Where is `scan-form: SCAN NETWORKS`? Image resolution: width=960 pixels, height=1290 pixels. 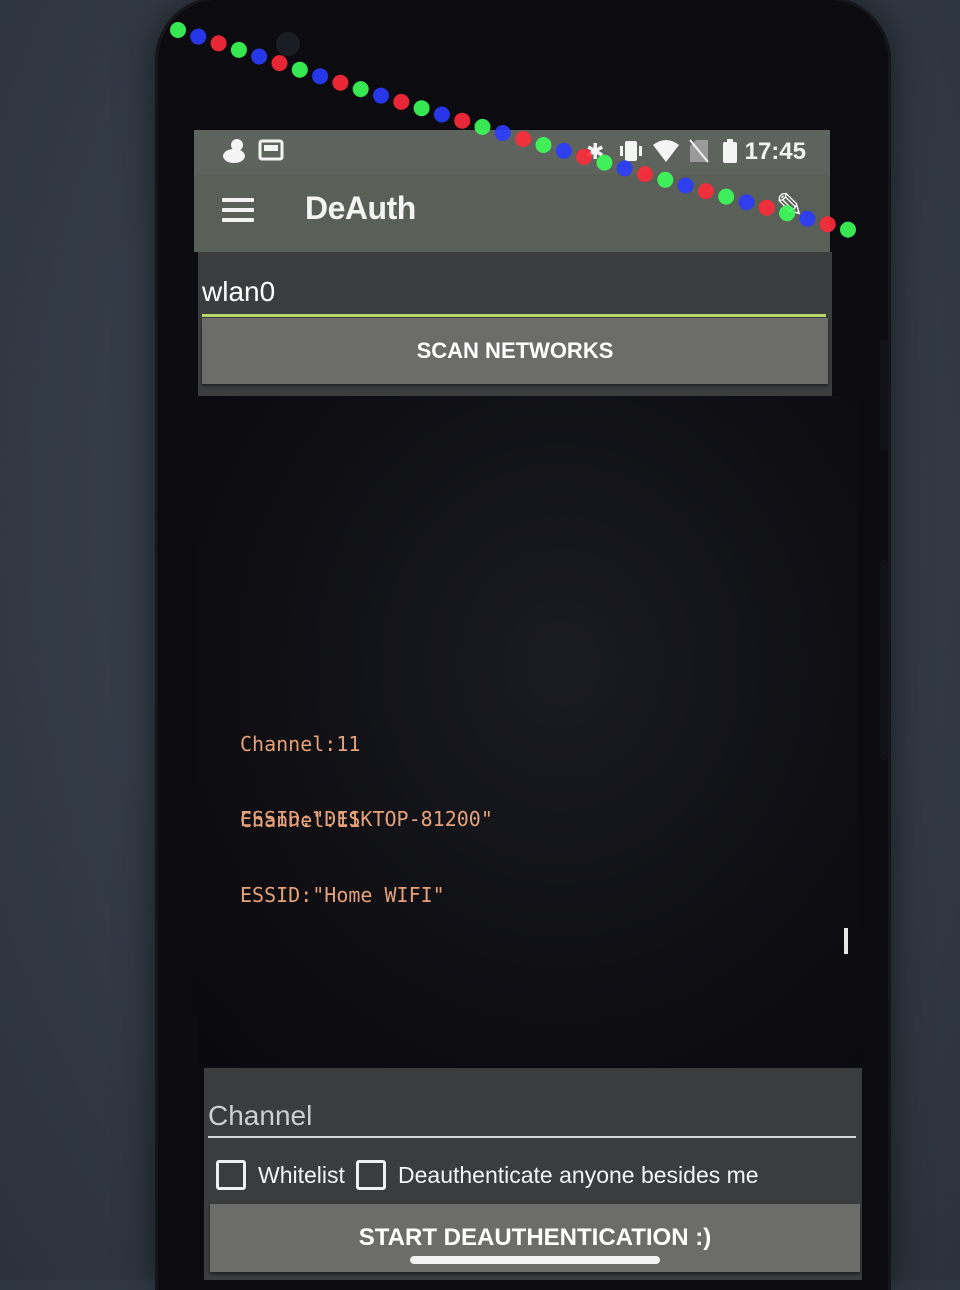 scan-form: SCAN NETWORKS is located at coordinates (515, 324).